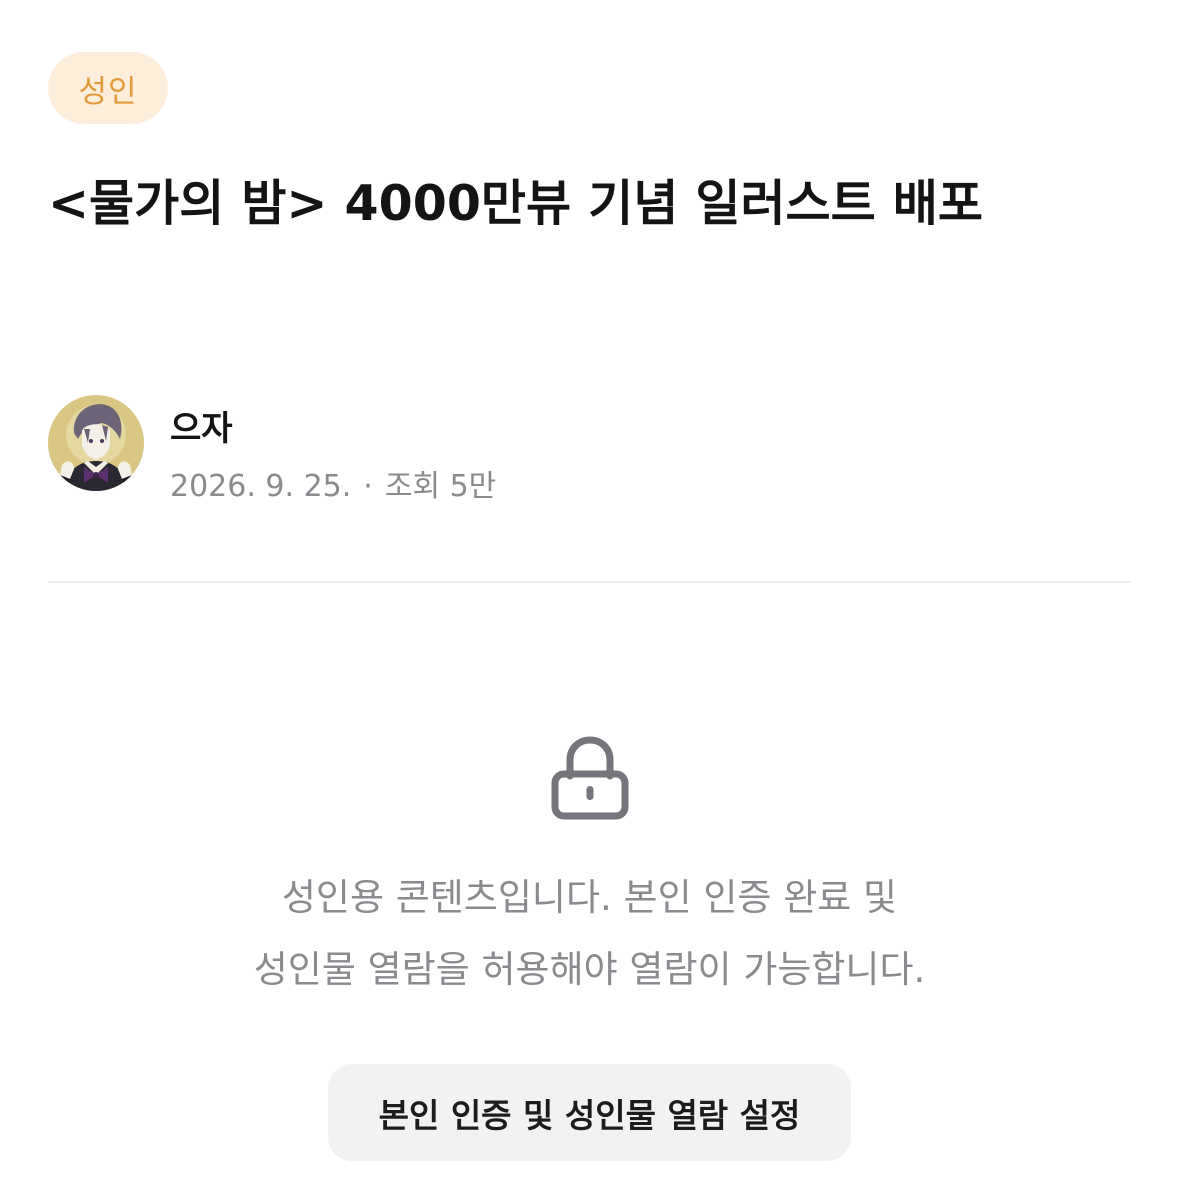  What do you see at coordinates (440, 486) in the screenshot?
I see `view-count: 조회 5만` at bounding box center [440, 486].